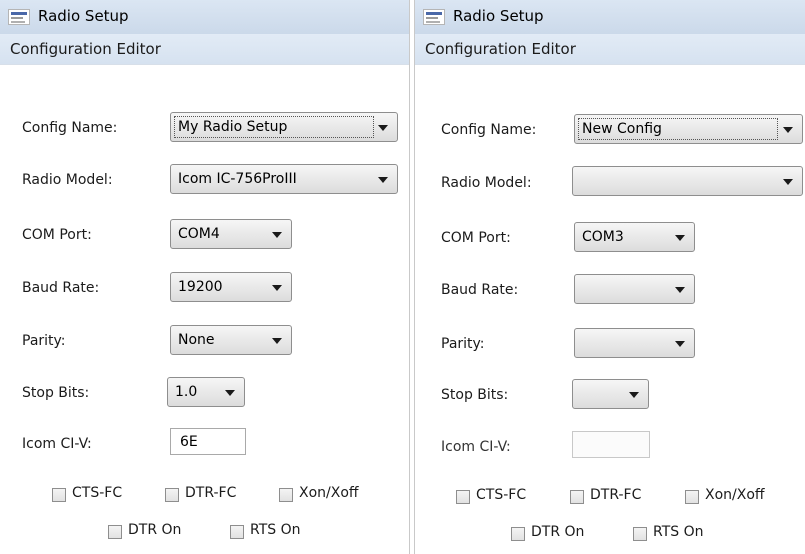 Image resolution: width=805 pixels, height=554 pixels. I want to click on parity-value: None, so click(196, 340).